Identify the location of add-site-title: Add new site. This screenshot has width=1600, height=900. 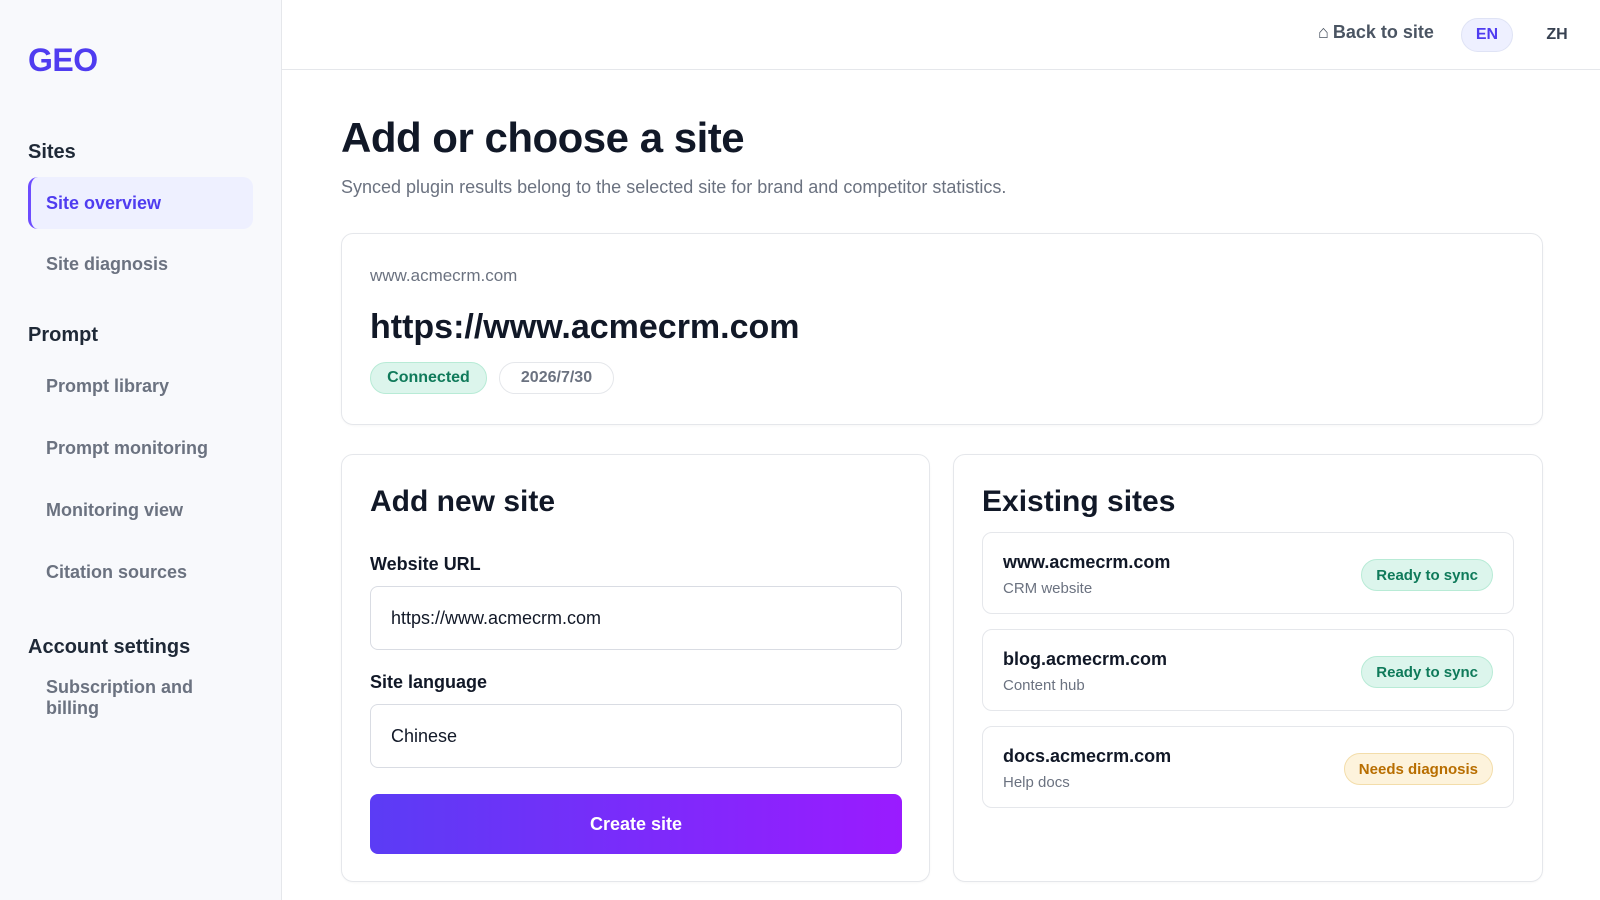
(463, 501).